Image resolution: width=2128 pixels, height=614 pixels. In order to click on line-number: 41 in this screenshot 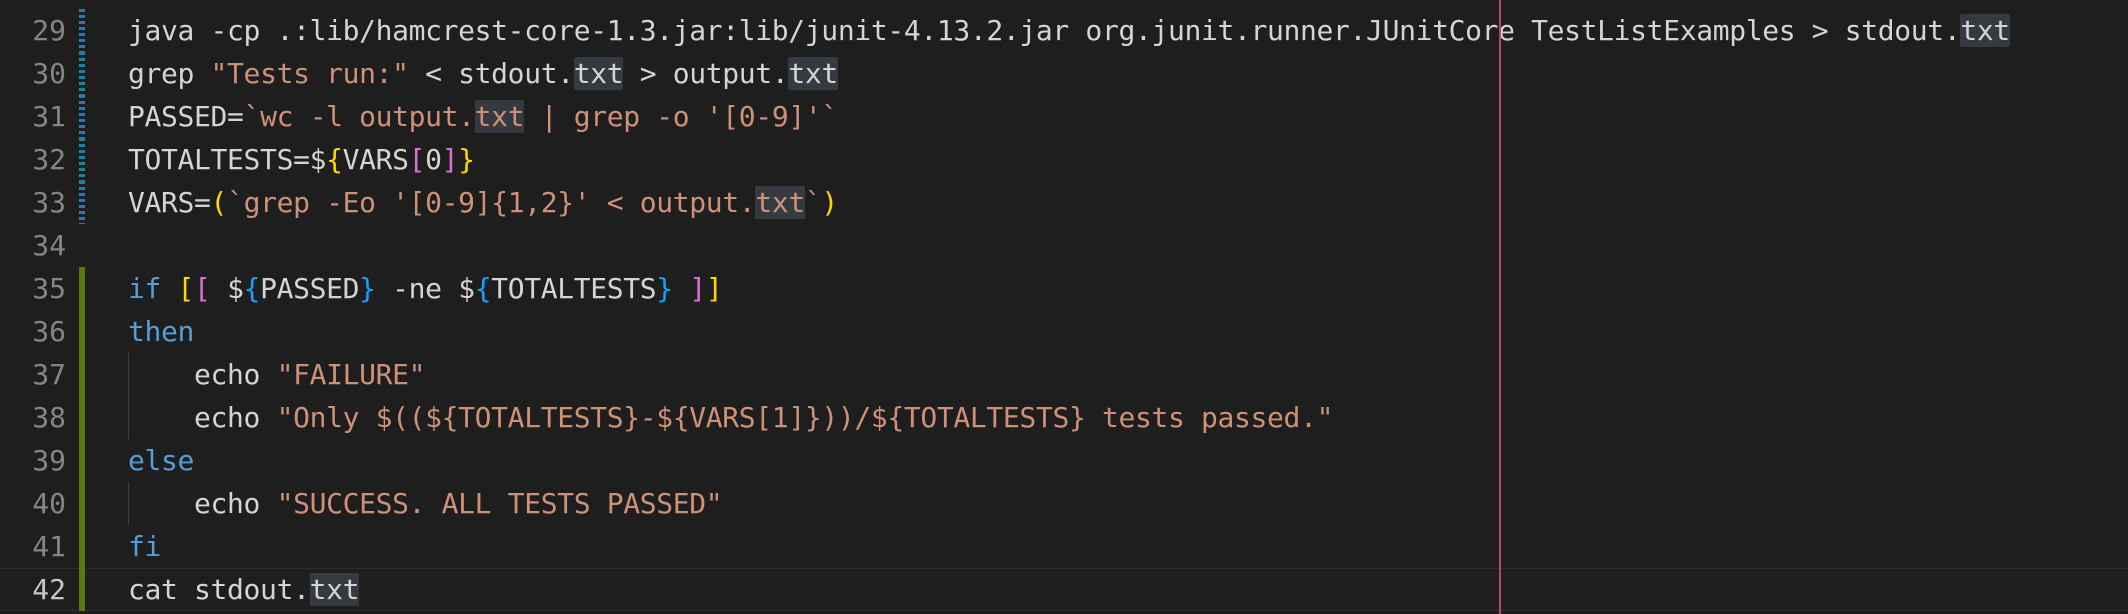, I will do `click(49, 546)`.